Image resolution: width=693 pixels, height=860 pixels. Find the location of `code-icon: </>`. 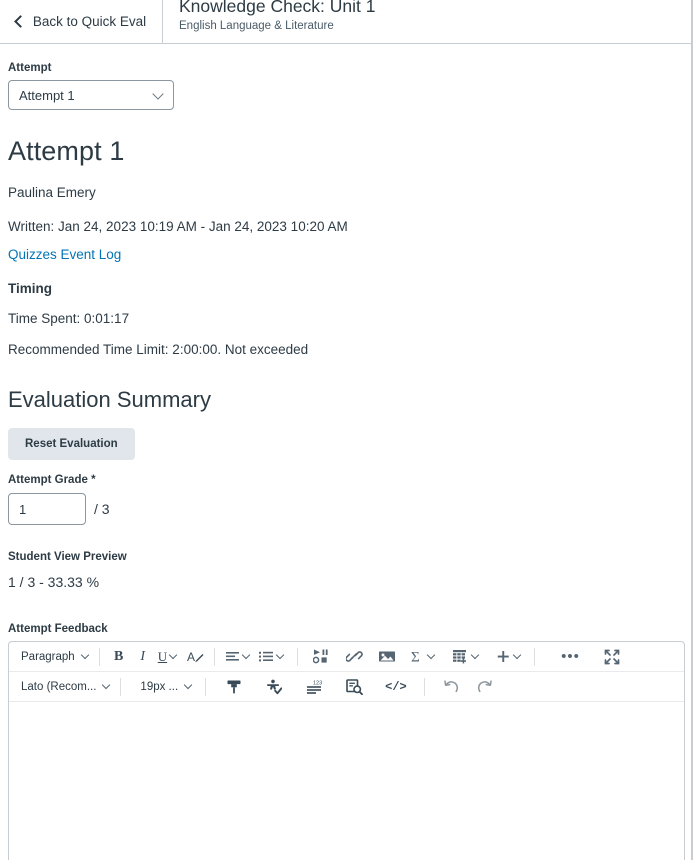

code-icon: </> is located at coordinates (396, 686).